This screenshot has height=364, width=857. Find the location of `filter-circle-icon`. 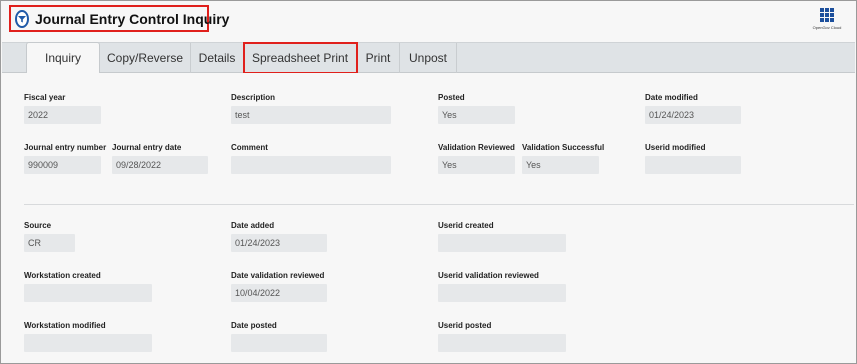

filter-circle-icon is located at coordinates (22, 18).